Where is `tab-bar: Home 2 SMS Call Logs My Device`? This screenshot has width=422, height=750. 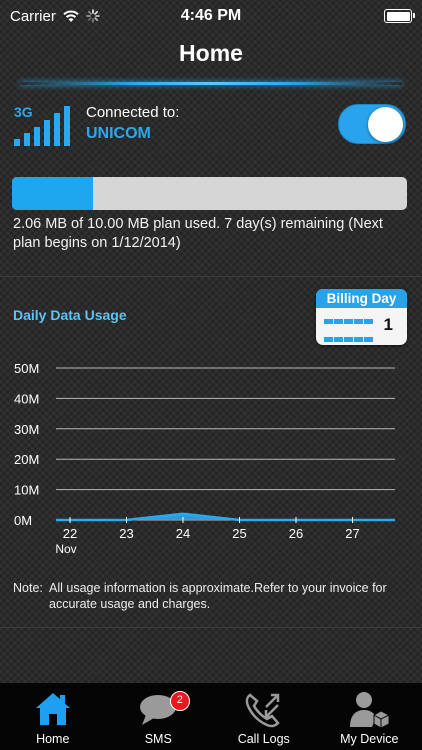 tab-bar: Home 2 SMS Call Logs My Device is located at coordinates (211, 716).